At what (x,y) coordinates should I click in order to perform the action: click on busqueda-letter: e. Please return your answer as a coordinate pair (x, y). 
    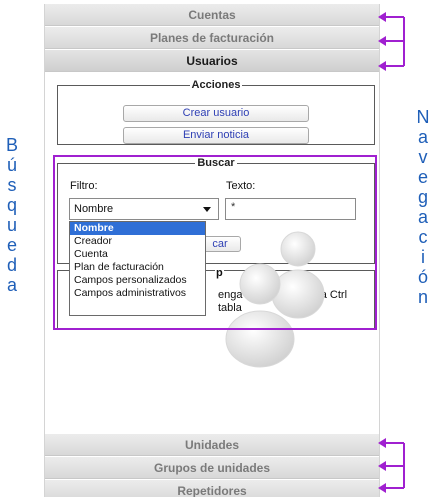
    Looking at the image, I should click on (11, 245).